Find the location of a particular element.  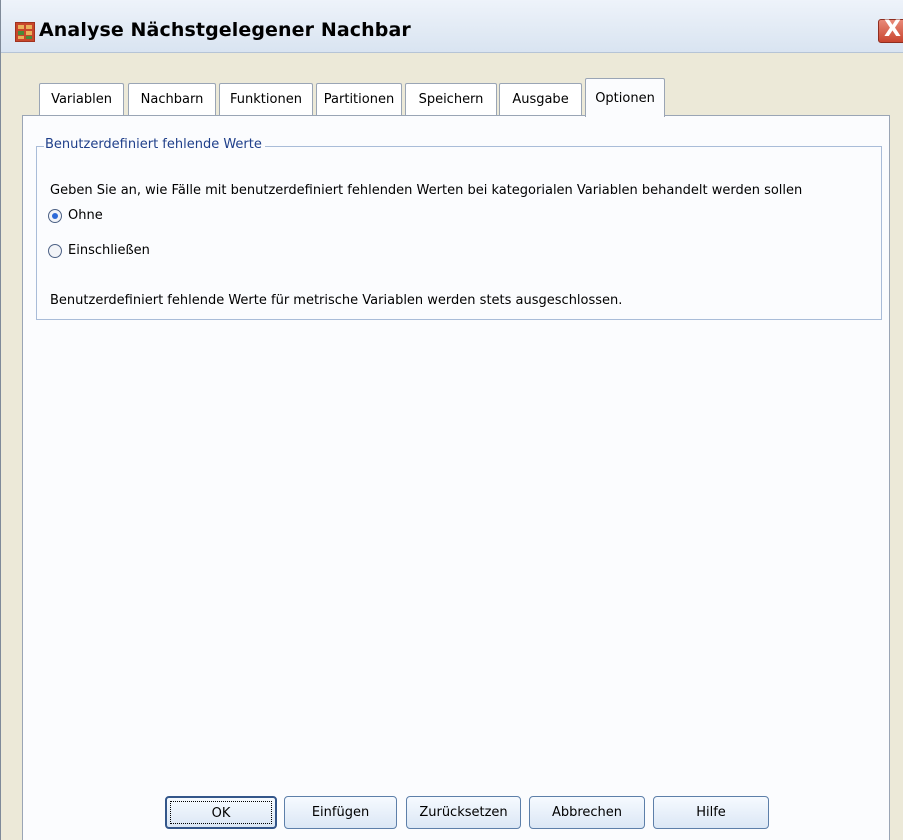

title-bar: Analyse Nächstgelegener Nachbar X is located at coordinates (452, 26).